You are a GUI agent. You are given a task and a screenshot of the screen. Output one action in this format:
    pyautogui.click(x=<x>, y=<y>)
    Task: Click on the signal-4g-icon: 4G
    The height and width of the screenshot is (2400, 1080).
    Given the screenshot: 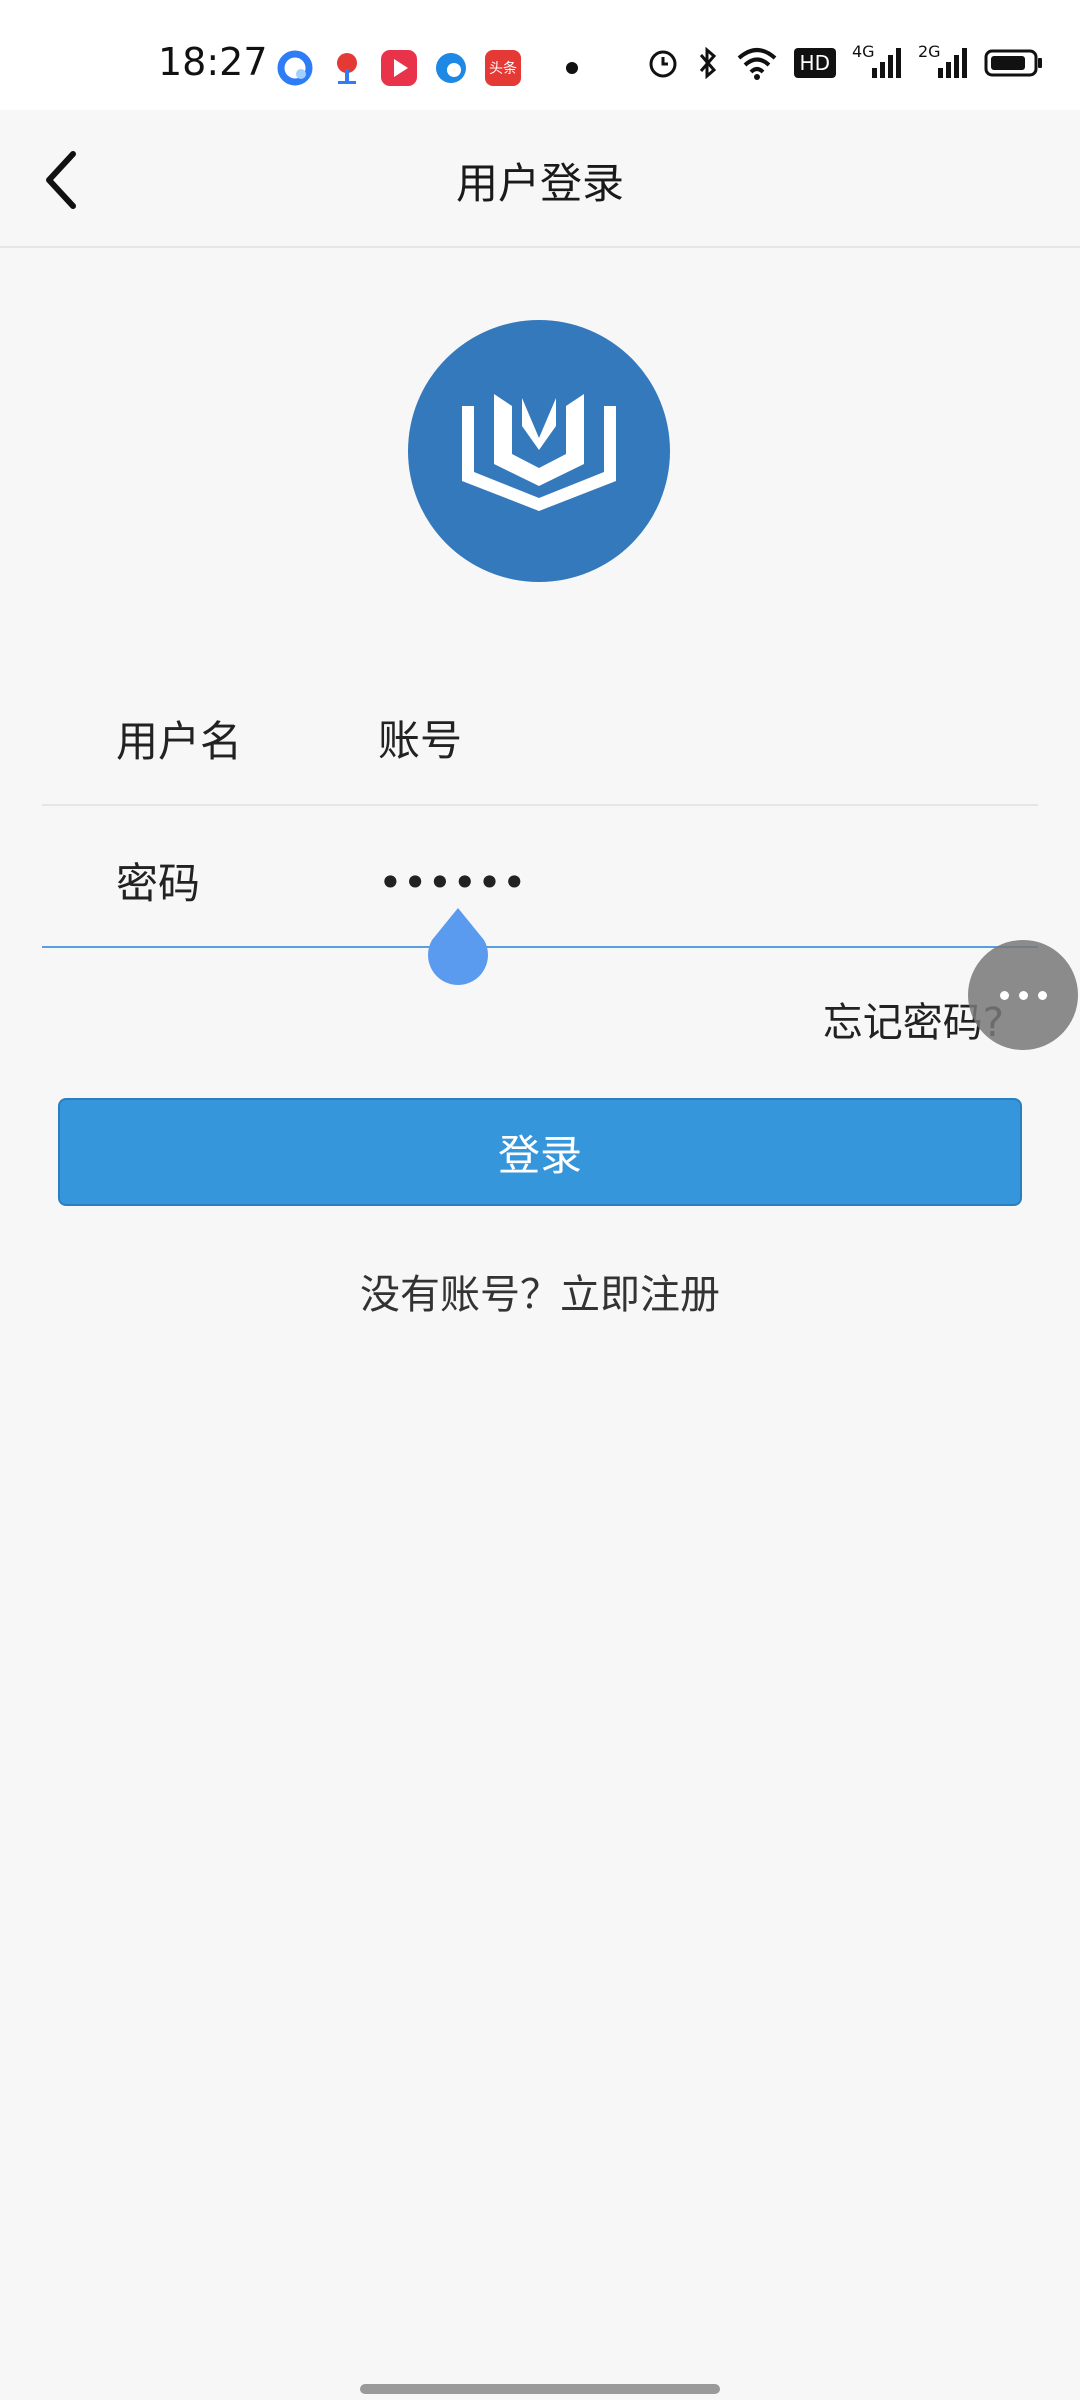 What is the action you would take?
    pyautogui.click(x=877, y=61)
    